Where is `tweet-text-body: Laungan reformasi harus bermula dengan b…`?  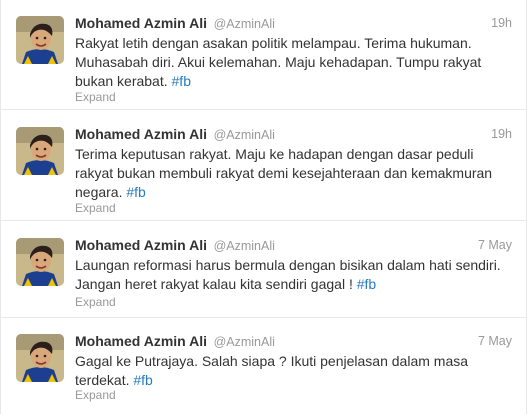
tweet-text-body: Laungan reformasi harus bermula dengan b… is located at coordinates (288, 274).